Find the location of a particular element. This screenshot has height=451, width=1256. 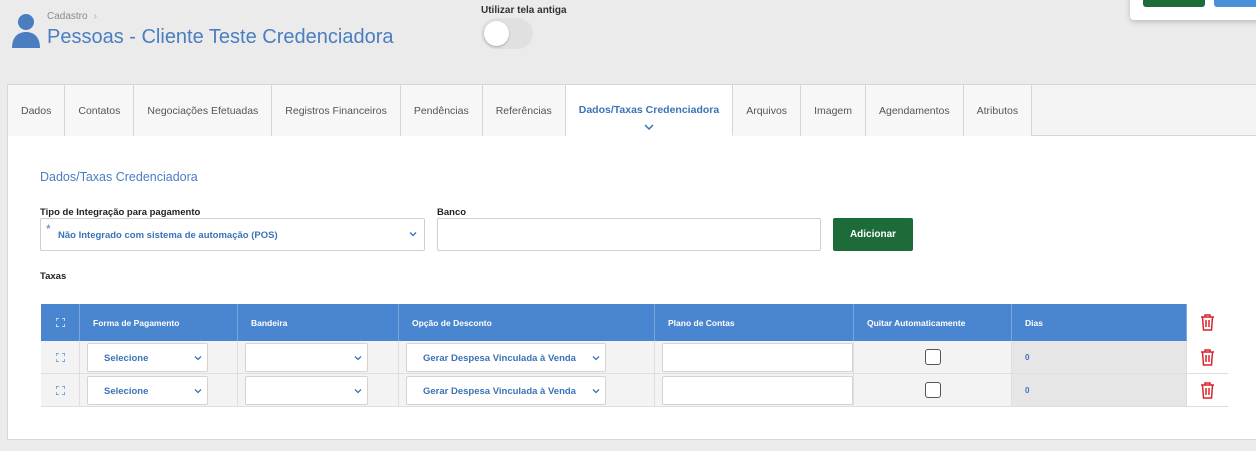

bank-label: Banco is located at coordinates (452, 212).